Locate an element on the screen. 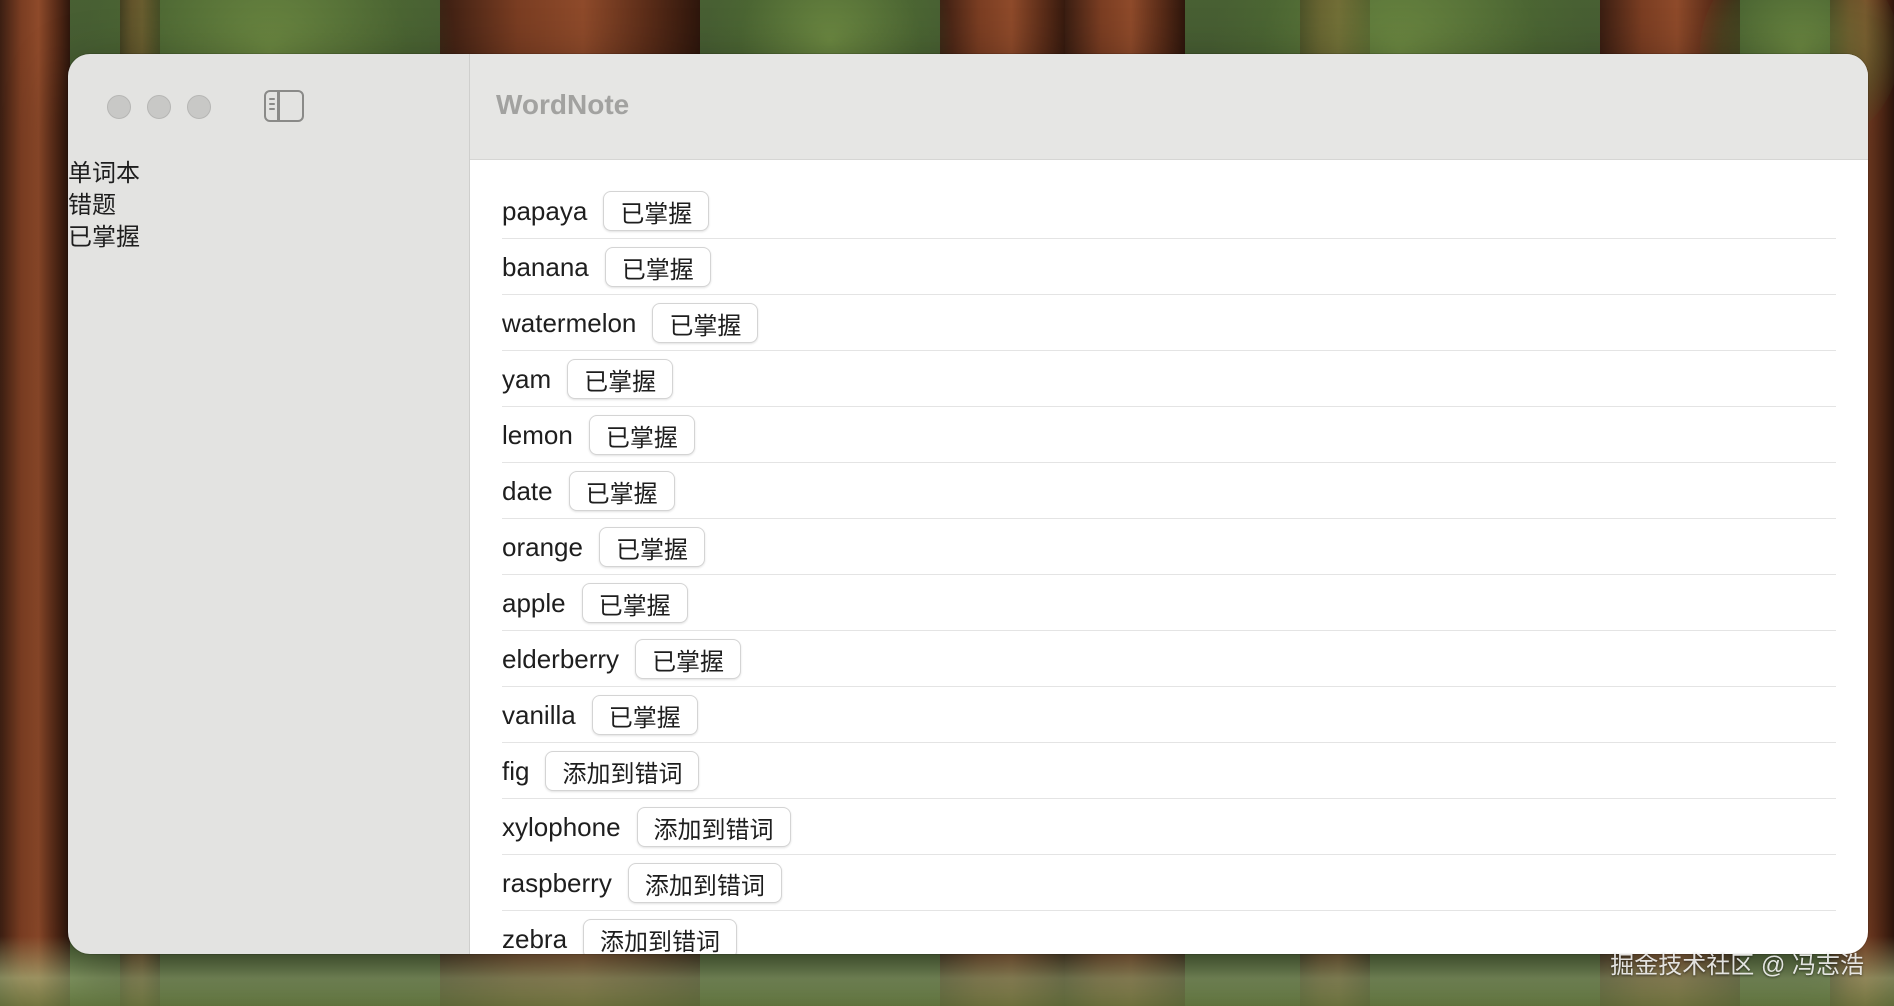 The image size is (1894, 1006). word-text: banana is located at coordinates (545, 266).